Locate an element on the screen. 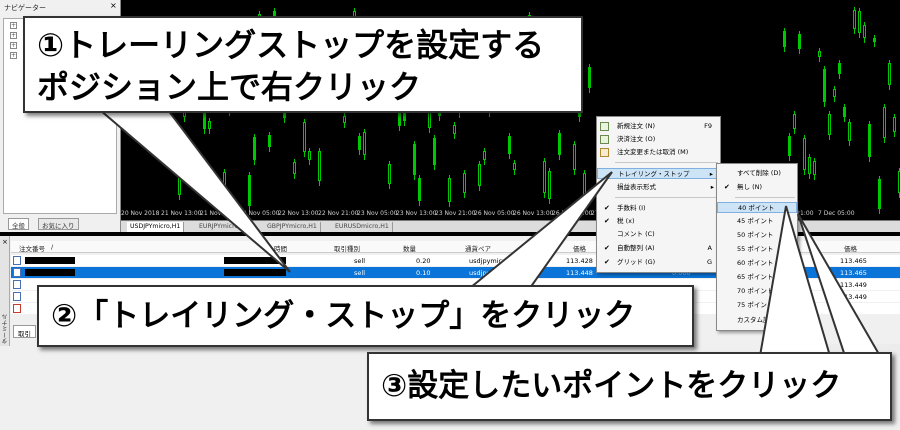 The height and width of the screenshot is (430, 900). callout-step-1: ①トレーリングストップを設定する ポジション上で右クリック is located at coordinates (303, 64).